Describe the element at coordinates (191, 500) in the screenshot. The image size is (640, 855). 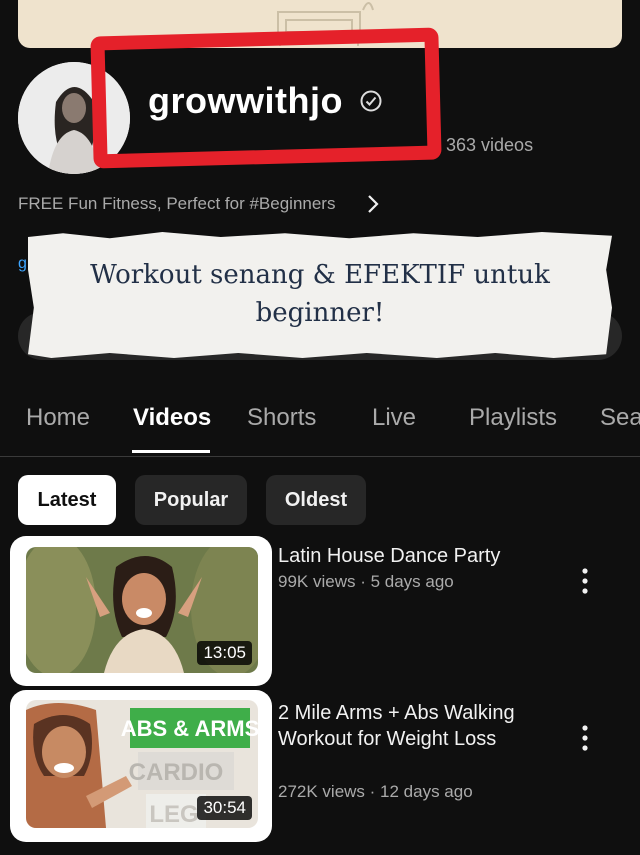
I see `filter-popular: Popular` at that location.